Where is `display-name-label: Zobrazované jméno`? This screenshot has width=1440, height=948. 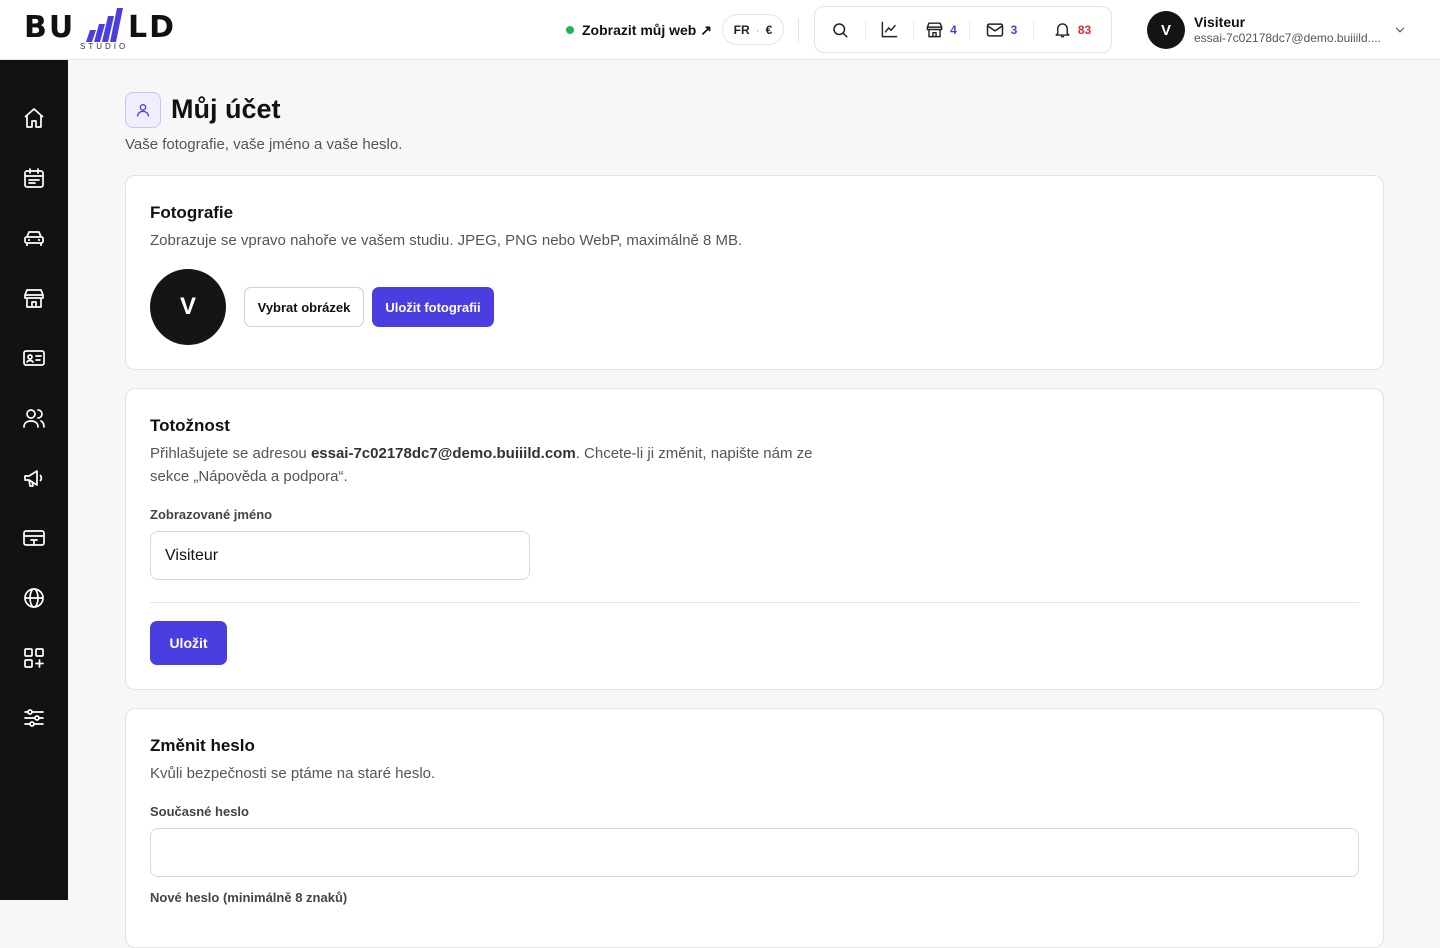 display-name-label: Zobrazované jméno is located at coordinates (211, 514).